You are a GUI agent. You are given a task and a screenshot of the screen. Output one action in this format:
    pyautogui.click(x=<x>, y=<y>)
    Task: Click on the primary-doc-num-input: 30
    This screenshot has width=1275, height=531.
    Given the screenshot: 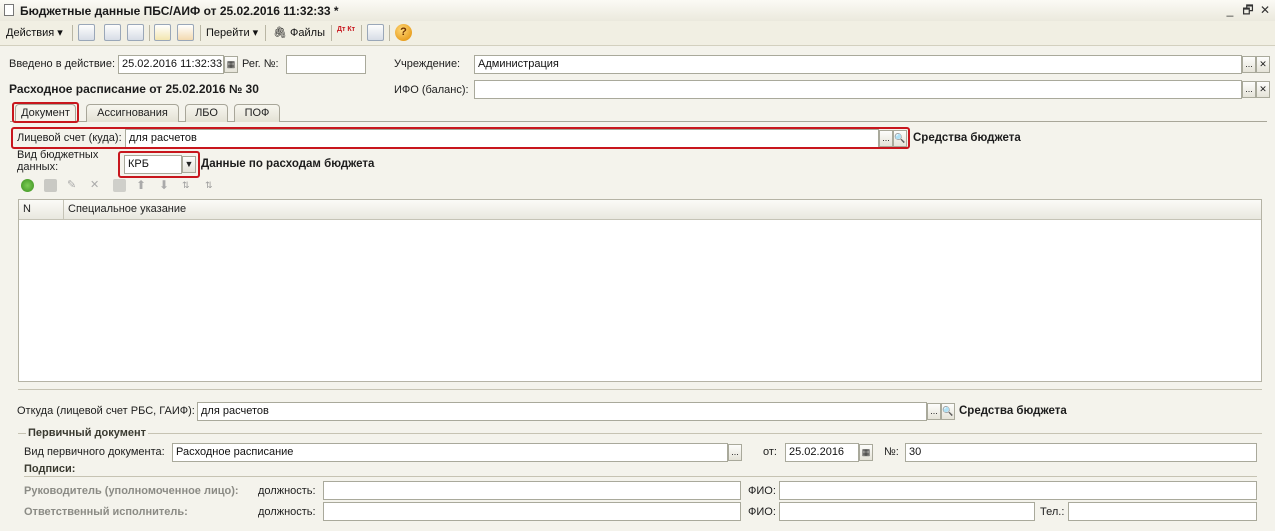 What is the action you would take?
    pyautogui.click(x=1081, y=452)
    